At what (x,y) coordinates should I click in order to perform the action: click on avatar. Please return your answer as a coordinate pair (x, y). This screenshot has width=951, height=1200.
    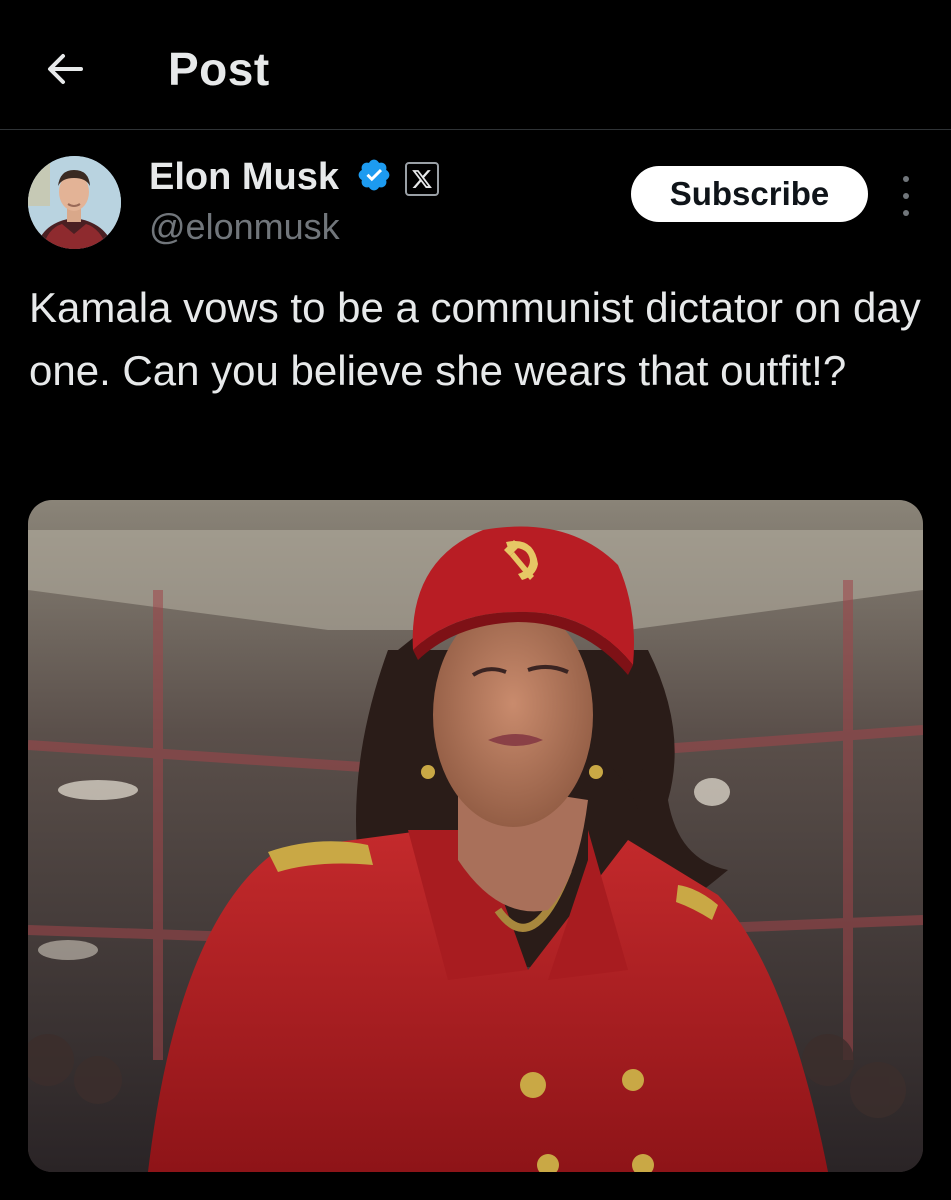
    Looking at the image, I should click on (74, 202).